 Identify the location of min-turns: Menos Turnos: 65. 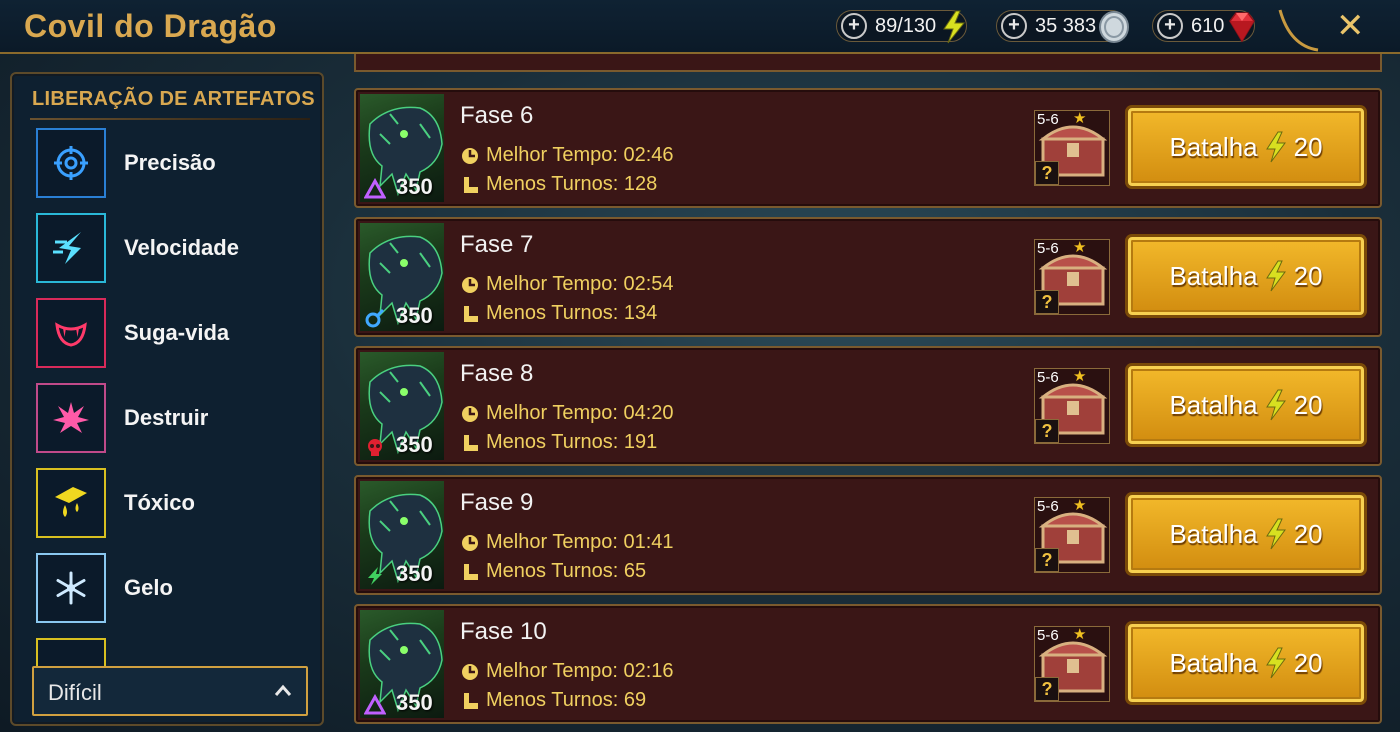
(553, 571).